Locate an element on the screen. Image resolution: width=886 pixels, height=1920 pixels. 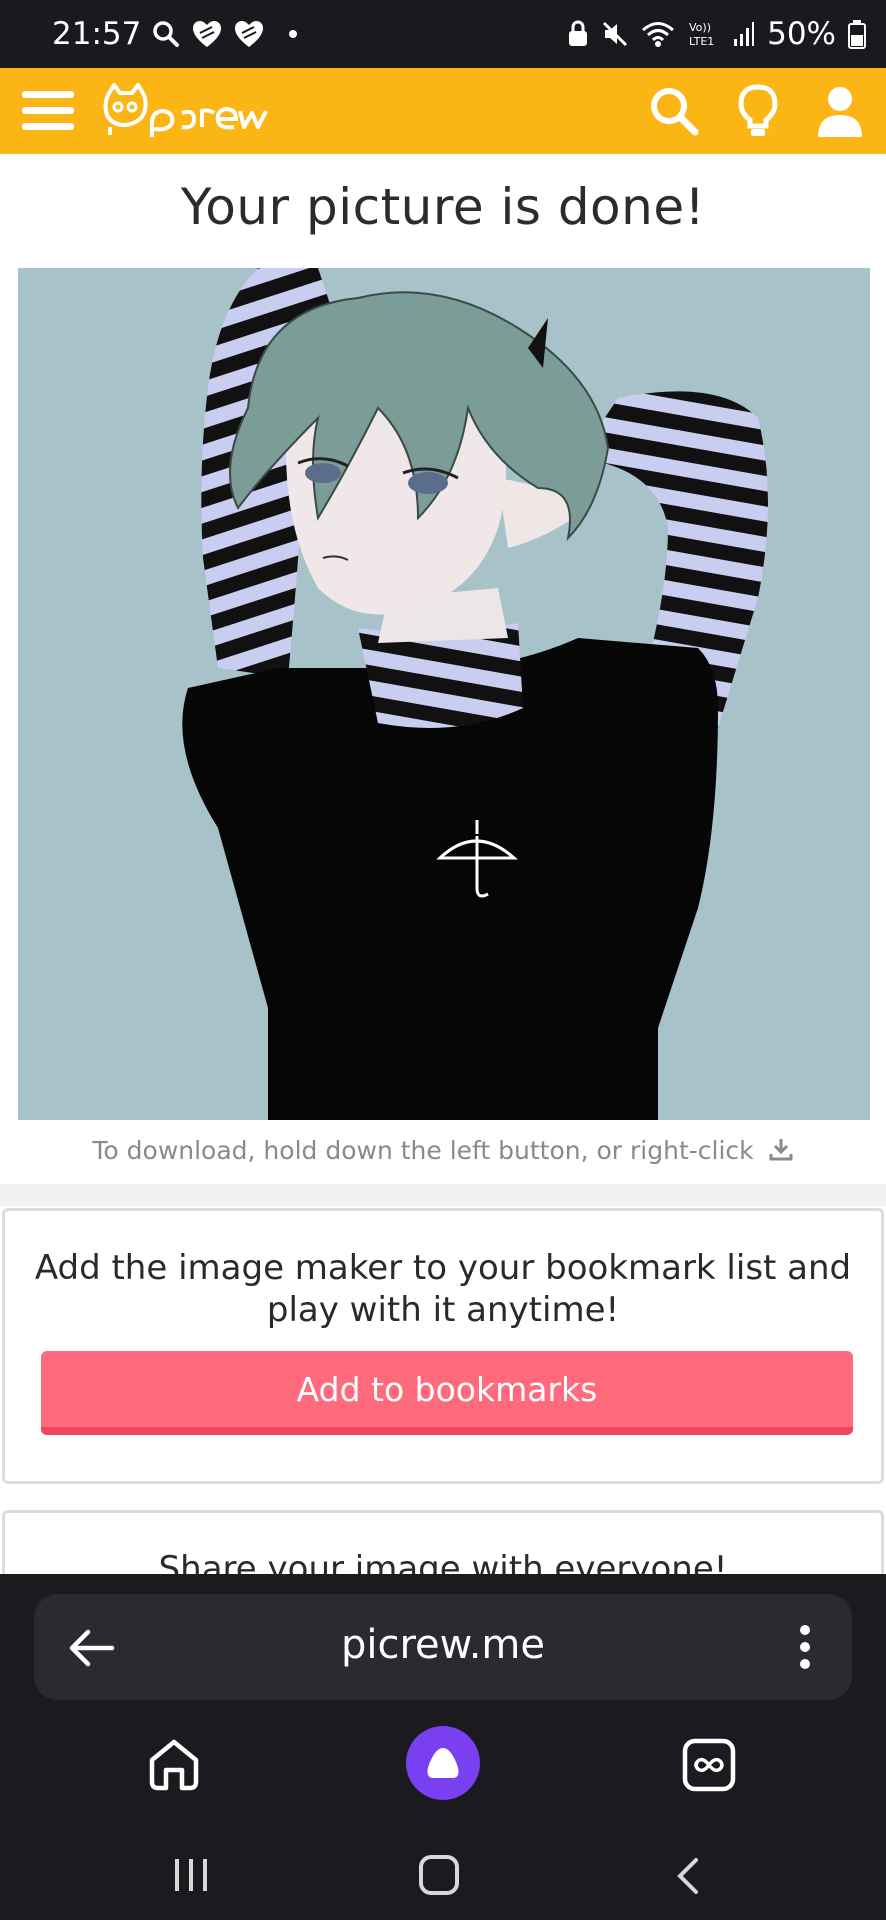
mute-icon is located at coordinates (615, 34).